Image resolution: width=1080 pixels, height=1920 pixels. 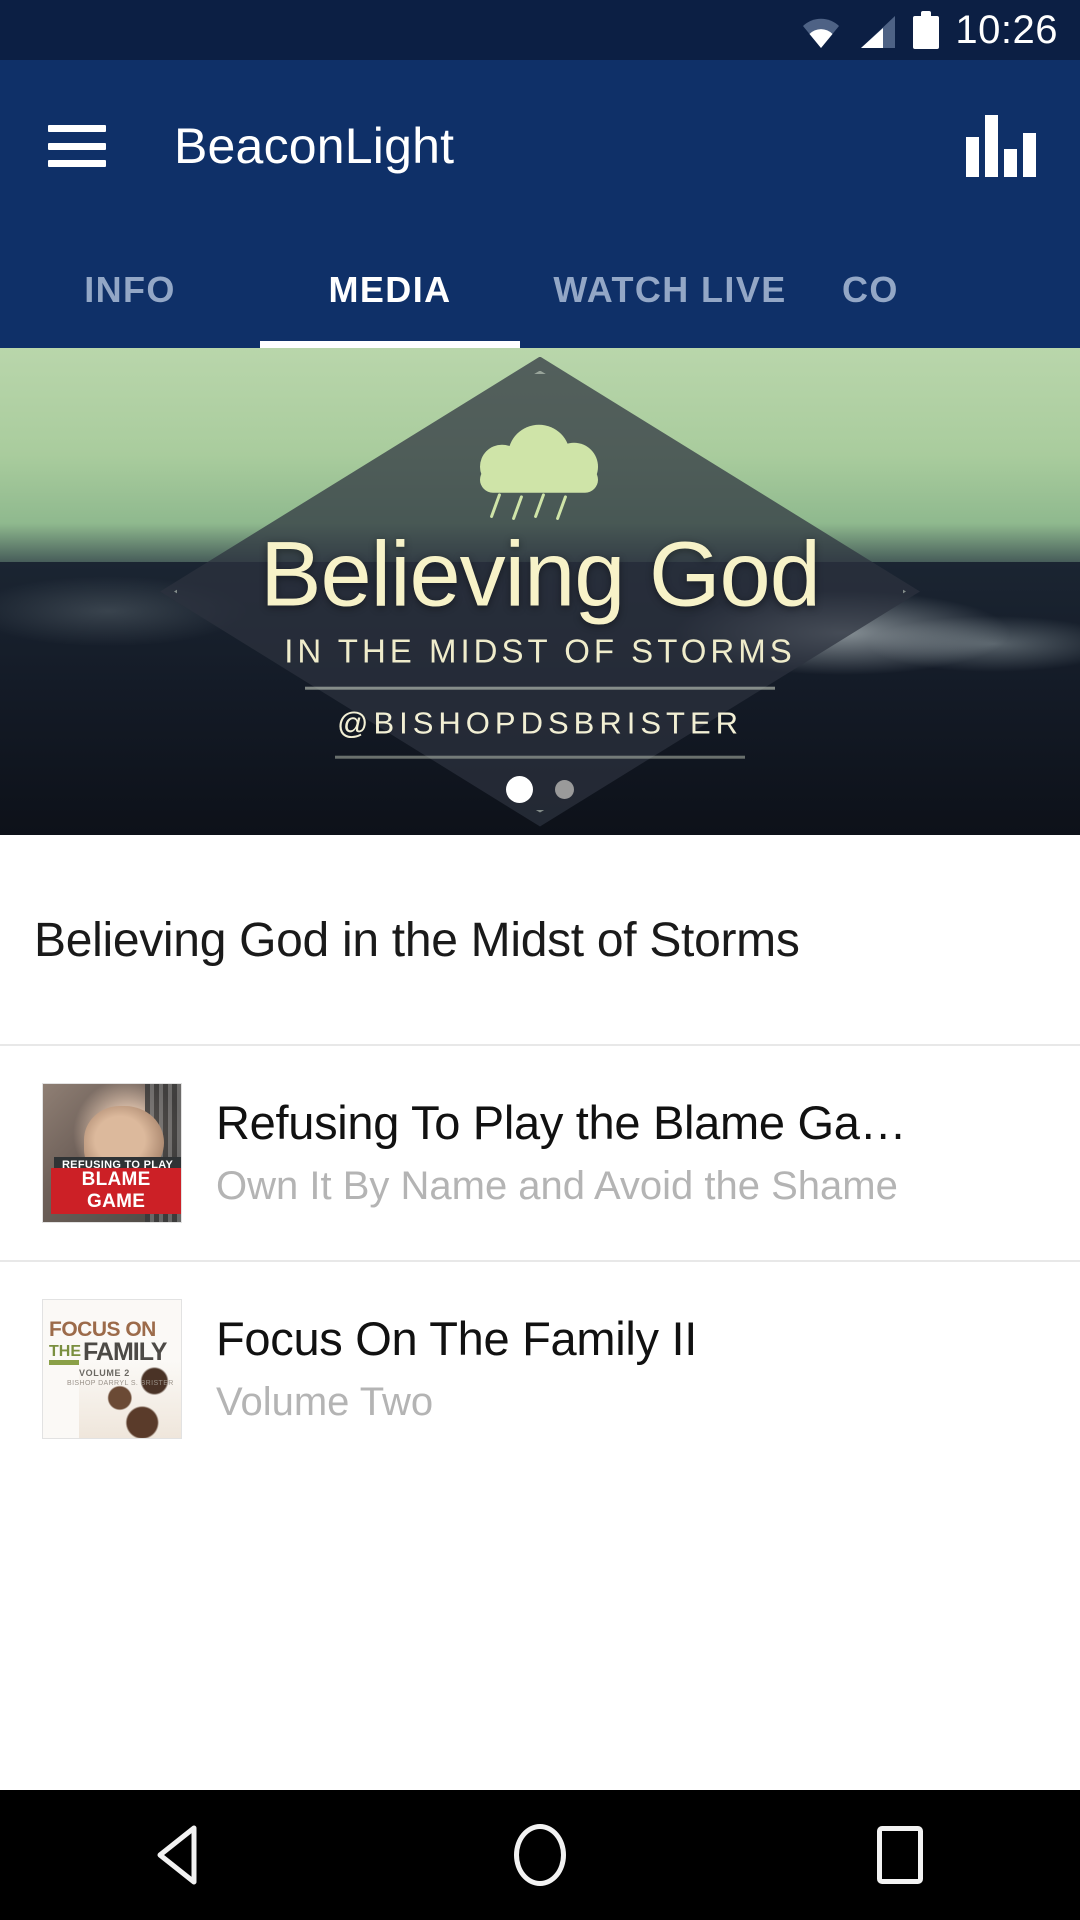 I want to click on thumb-caption-family: FAMILY, so click(x=125, y=1352).